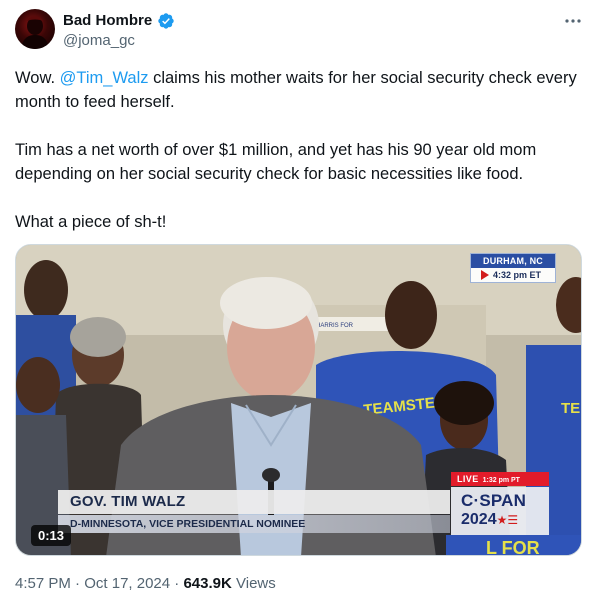 Image resolution: width=599 pixels, height=609 pixels. Describe the element at coordinates (513, 261) in the screenshot. I see `location-city: DURHAM, NC` at that location.